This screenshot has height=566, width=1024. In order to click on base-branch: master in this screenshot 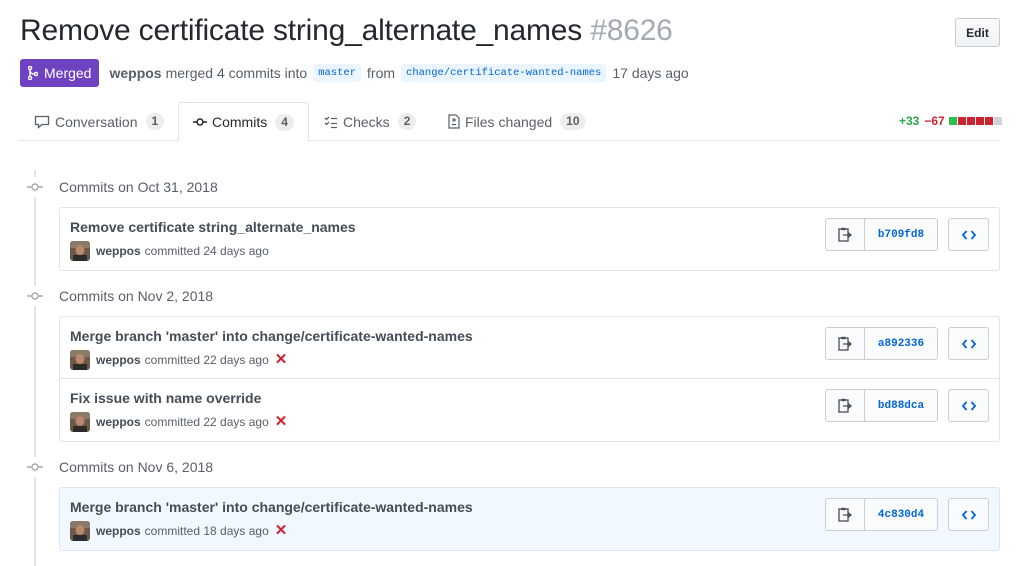, I will do `click(337, 73)`.